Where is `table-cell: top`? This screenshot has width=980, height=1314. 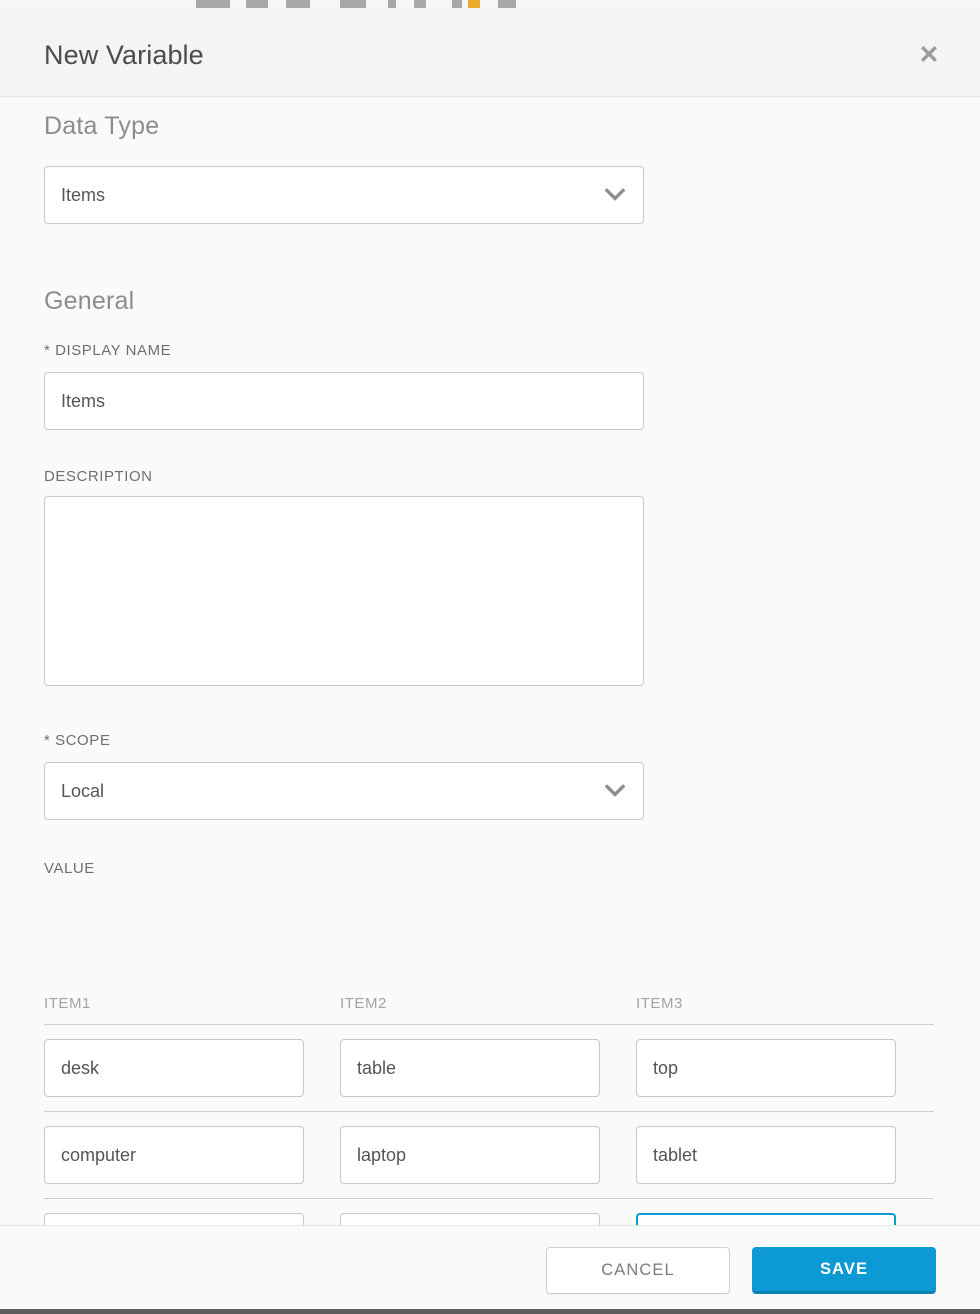
table-cell: top is located at coordinates (784, 1068).